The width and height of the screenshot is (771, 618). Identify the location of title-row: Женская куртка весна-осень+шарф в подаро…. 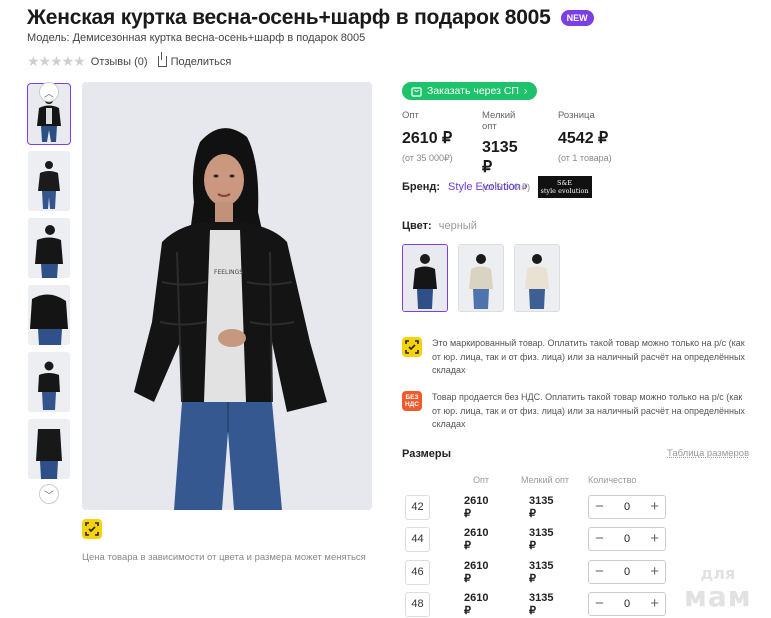
(310, 18).